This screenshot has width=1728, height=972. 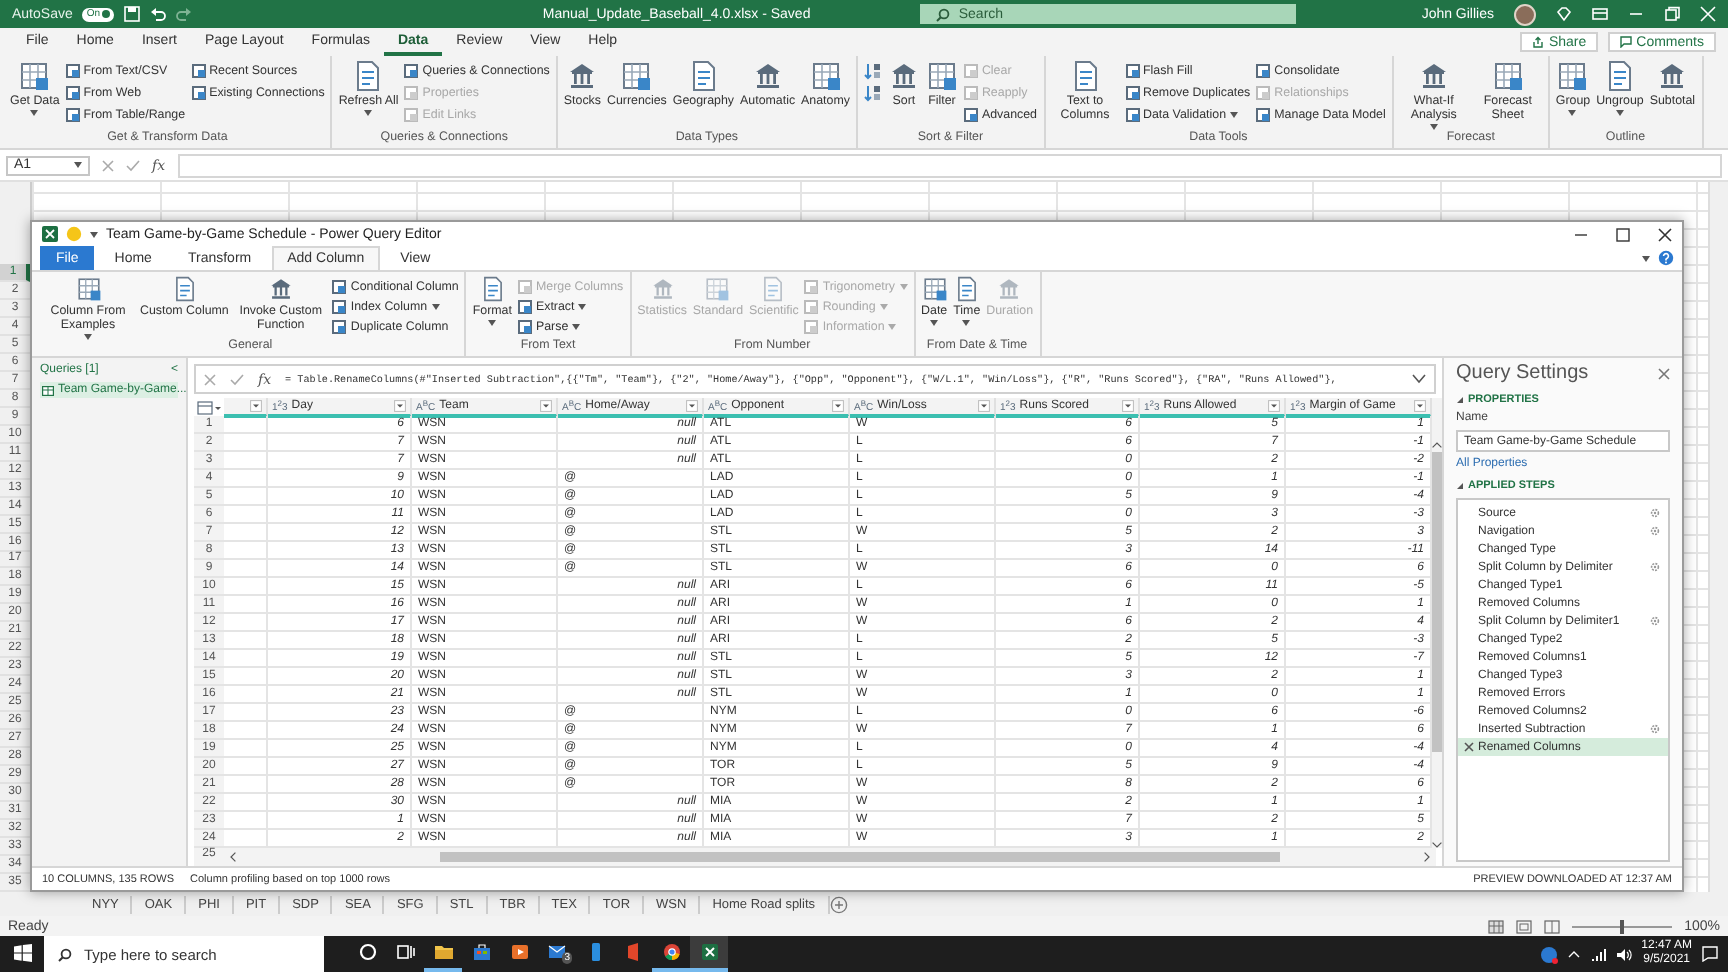 I want to click on notification-icon, so click(x=1710, y=954).